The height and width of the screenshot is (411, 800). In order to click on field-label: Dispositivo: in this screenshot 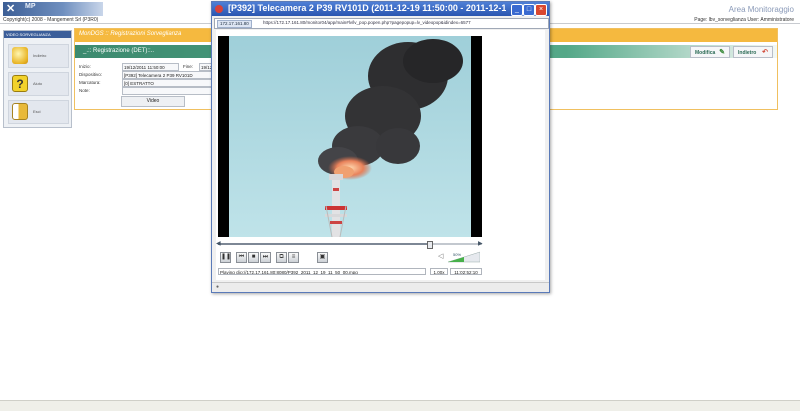, I will do `click(91, 74)`.